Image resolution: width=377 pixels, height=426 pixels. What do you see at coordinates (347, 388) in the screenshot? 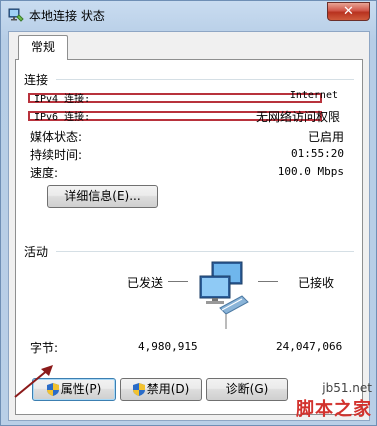
I see `watermark-site: jb51.net` at bounding box center [347, 388].